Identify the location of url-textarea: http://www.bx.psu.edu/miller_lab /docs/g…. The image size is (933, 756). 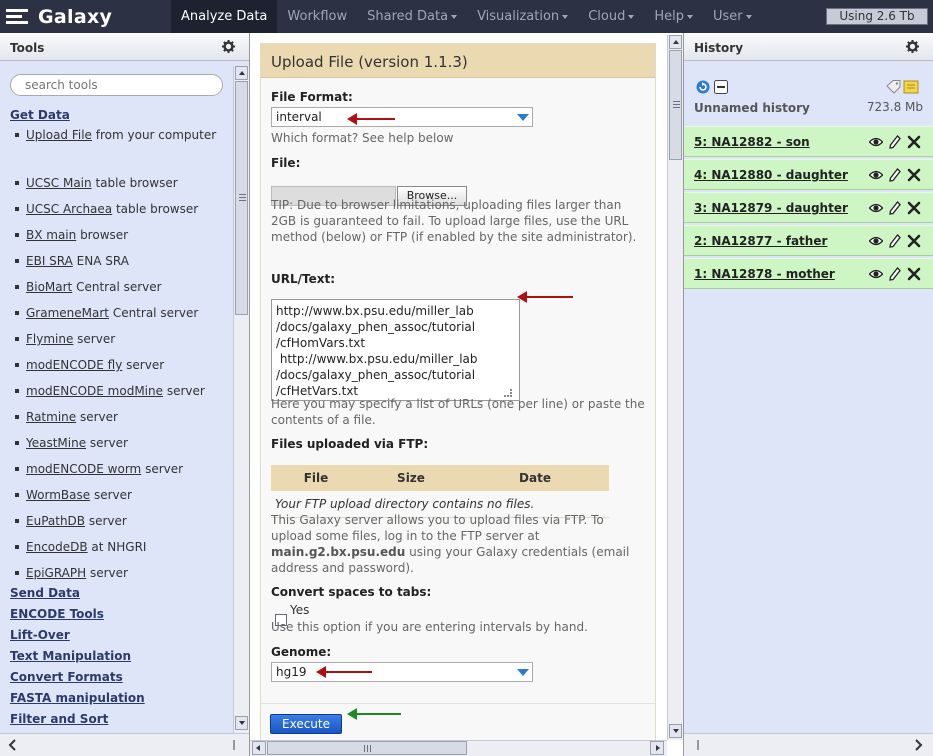
(395, 350).